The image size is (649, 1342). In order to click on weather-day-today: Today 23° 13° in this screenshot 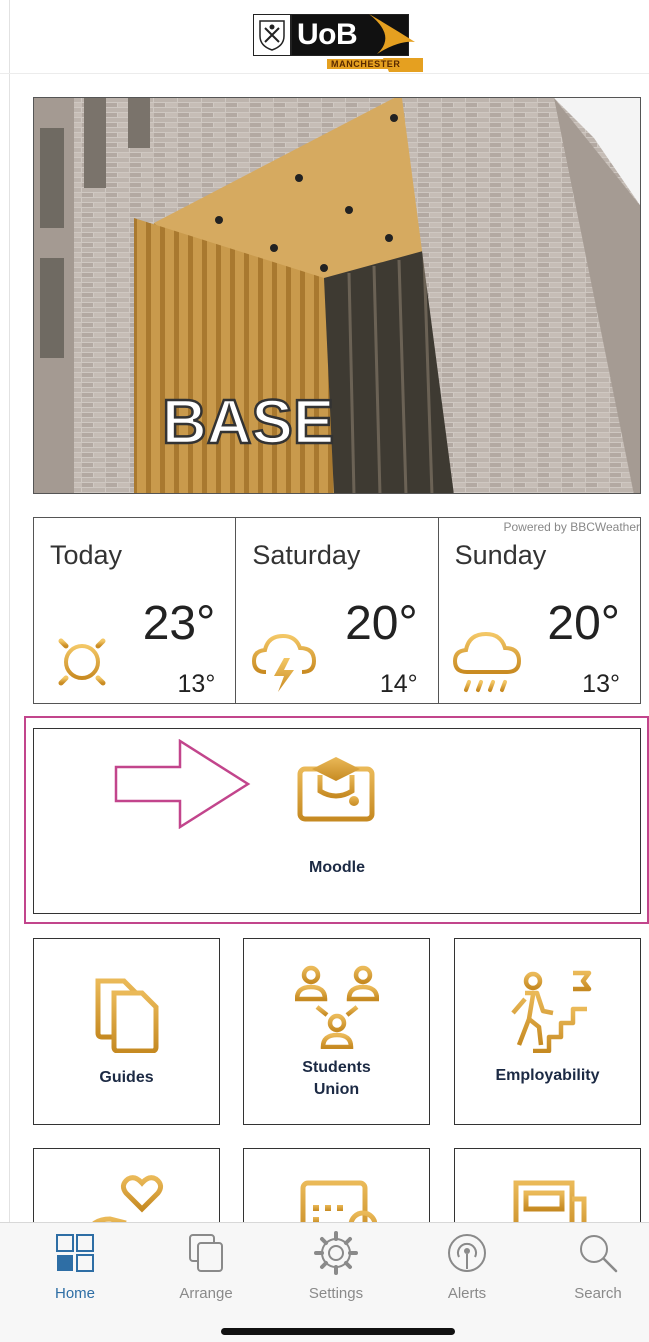, I will do `click(134, 610)`.